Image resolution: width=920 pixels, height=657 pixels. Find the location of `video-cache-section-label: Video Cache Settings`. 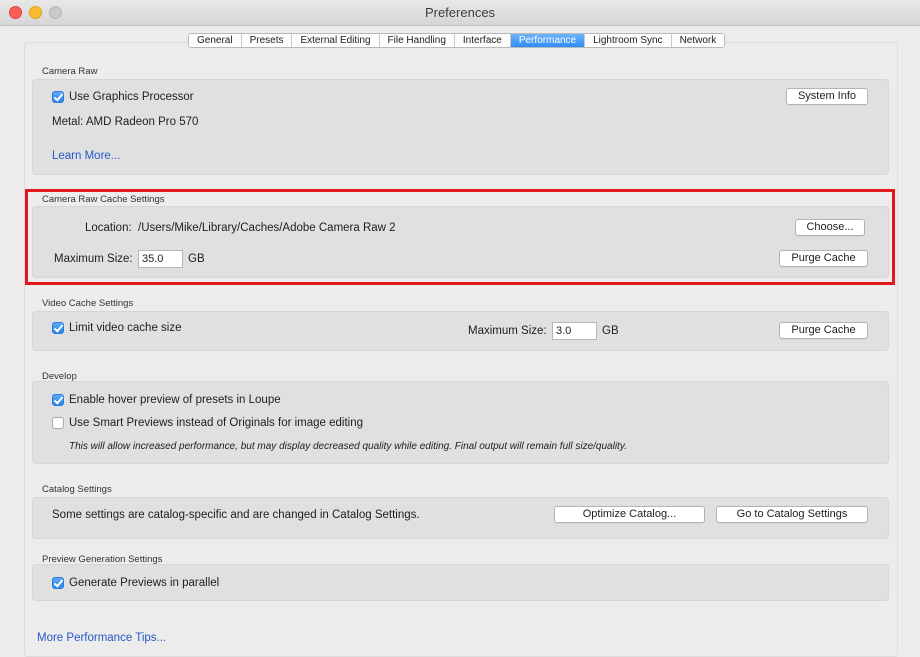

video-cache-section-label: Video Cache Settings is located at coordinates (88, 303).